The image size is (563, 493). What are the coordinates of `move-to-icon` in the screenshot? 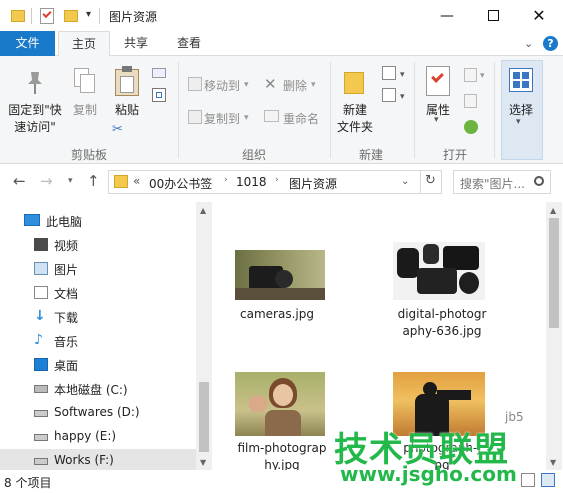 It's located at (195, 84).